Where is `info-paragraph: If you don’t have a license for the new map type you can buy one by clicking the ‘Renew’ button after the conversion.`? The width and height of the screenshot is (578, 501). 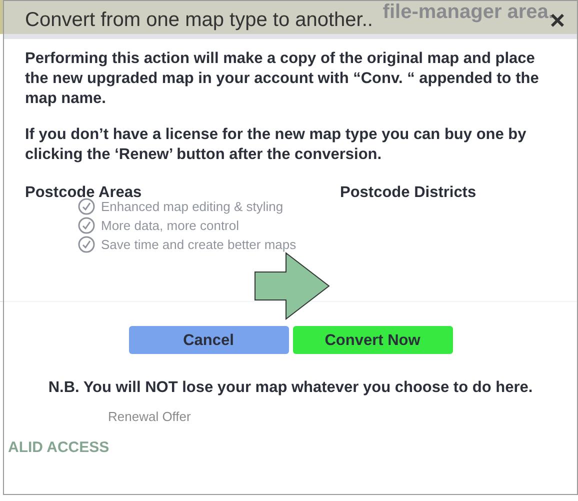 info-paragraph: If you don’t have a license for the new map type you can buy one by clicking the ‘Renew’ button after the conversion. is located at coordinates (276, 145).